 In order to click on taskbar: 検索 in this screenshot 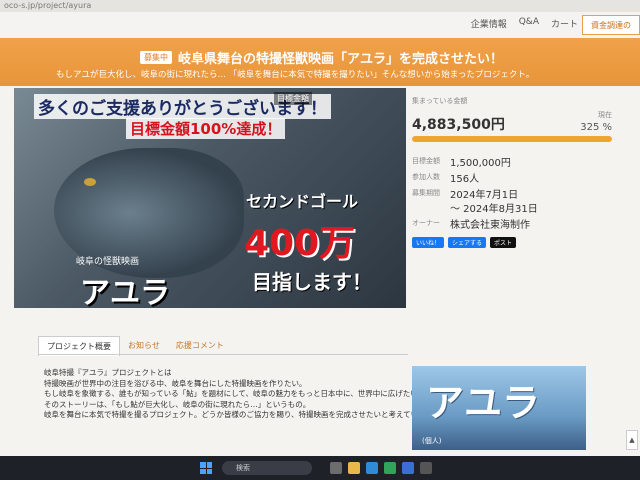, I will do `click(320, 468)`.